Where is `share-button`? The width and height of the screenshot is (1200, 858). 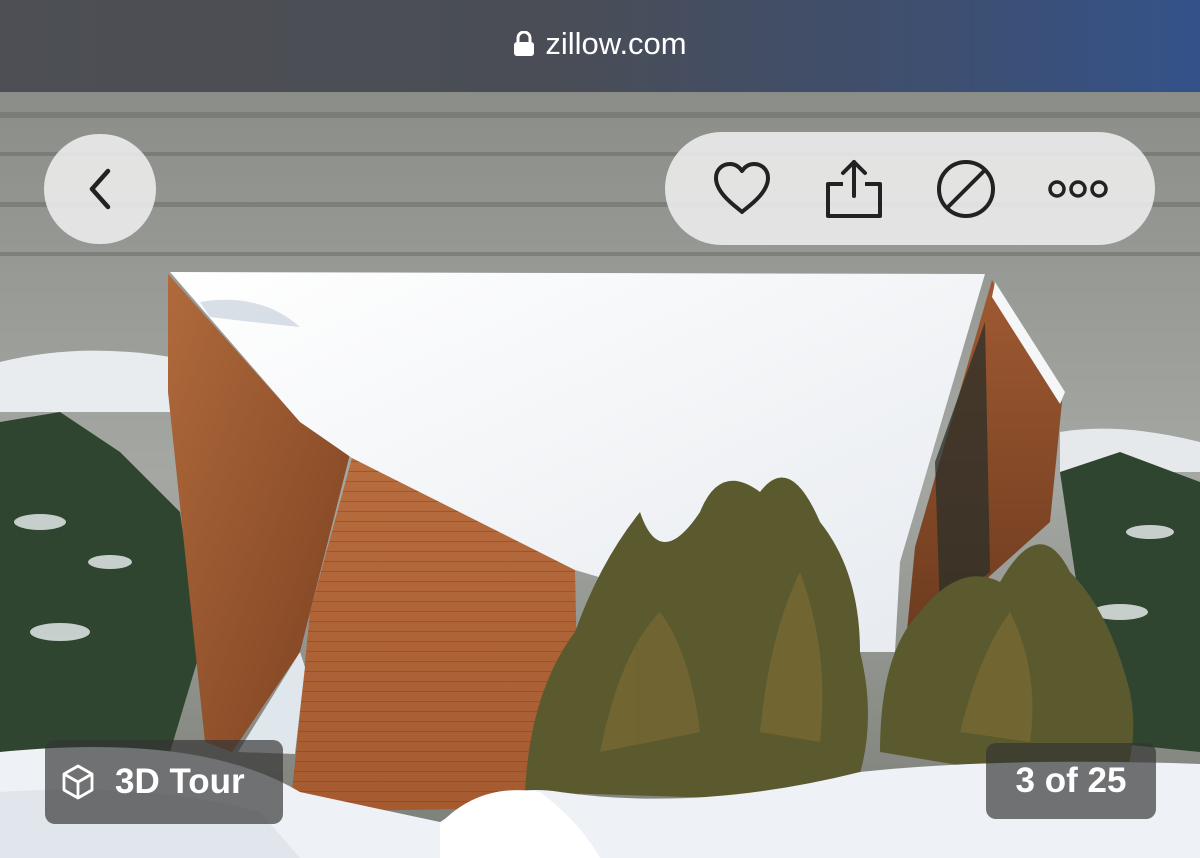 share-button is located at coordinates (854, 189).